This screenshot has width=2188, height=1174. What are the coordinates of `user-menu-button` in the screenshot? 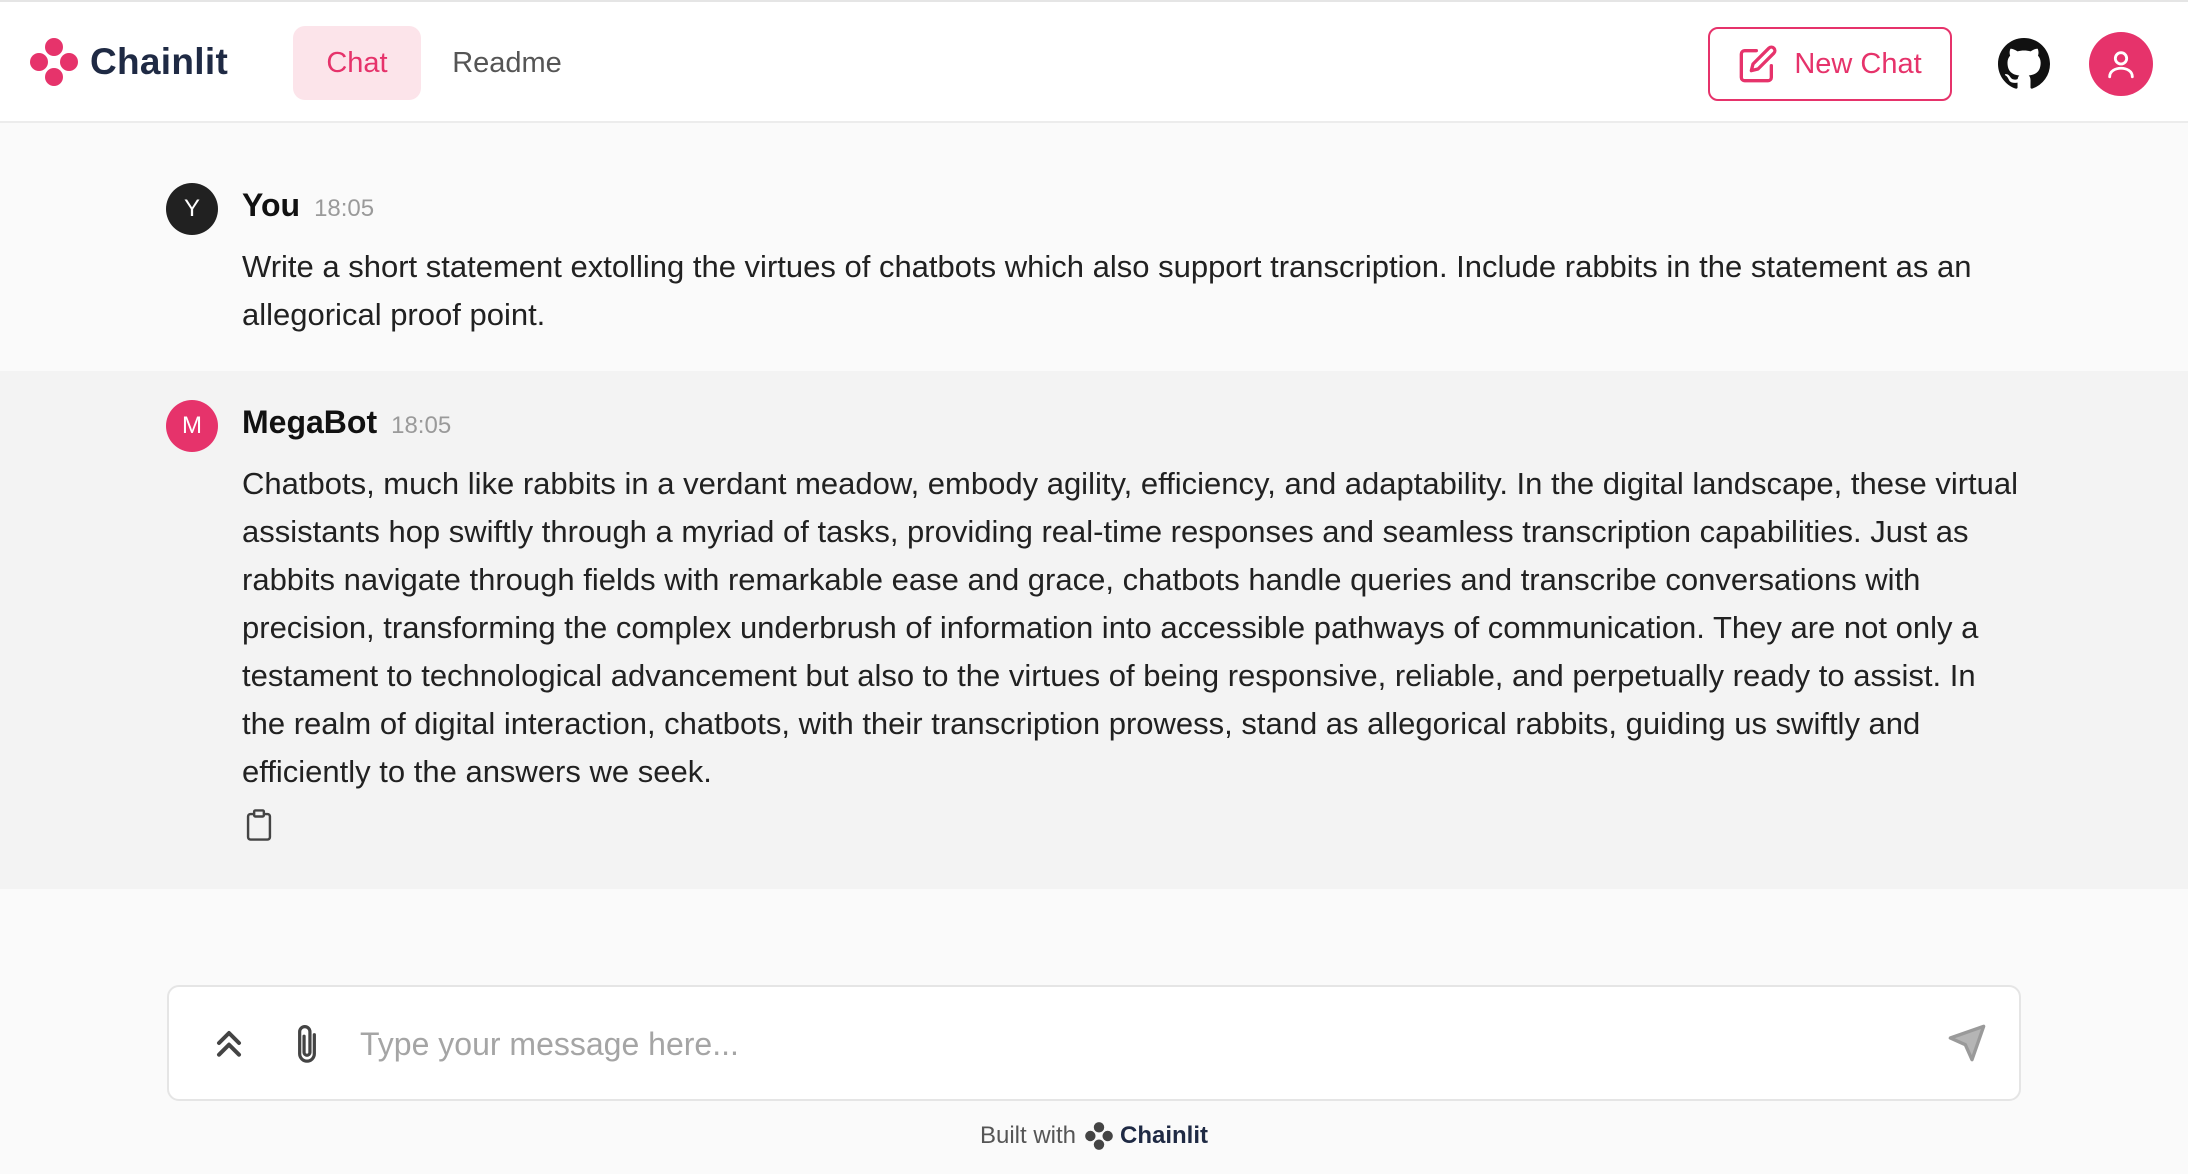 It's located at (2121, 64).